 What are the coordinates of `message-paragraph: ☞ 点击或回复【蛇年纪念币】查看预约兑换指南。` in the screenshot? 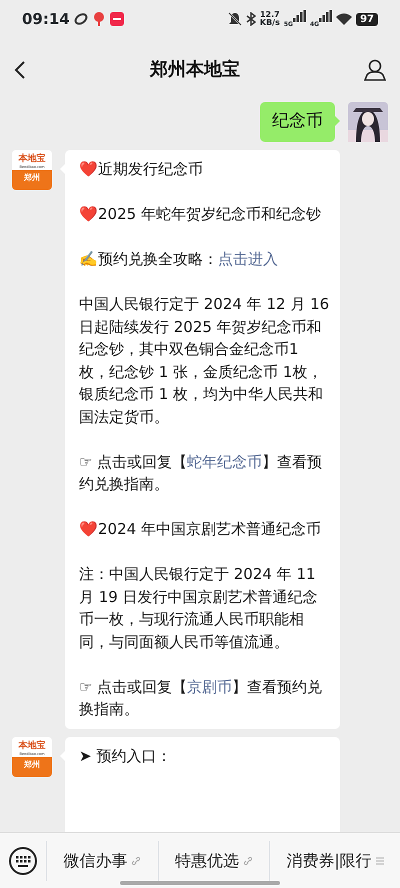 It's located at (201, 473).